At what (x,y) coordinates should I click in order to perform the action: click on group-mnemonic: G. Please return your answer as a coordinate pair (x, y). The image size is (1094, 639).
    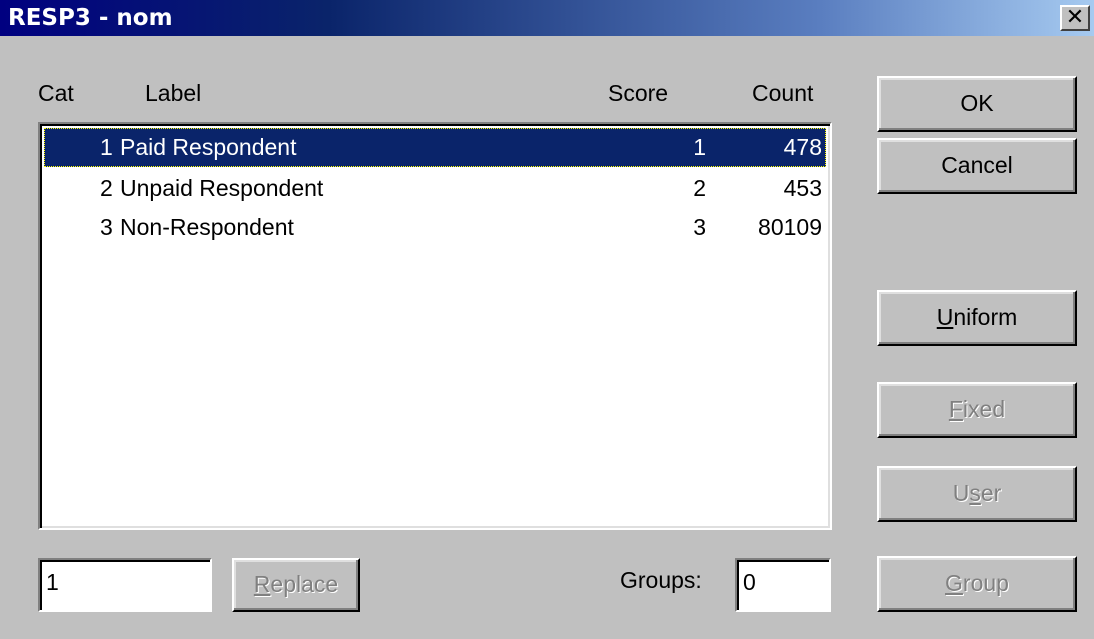
    Looking at the image, I should click on (954, 583).